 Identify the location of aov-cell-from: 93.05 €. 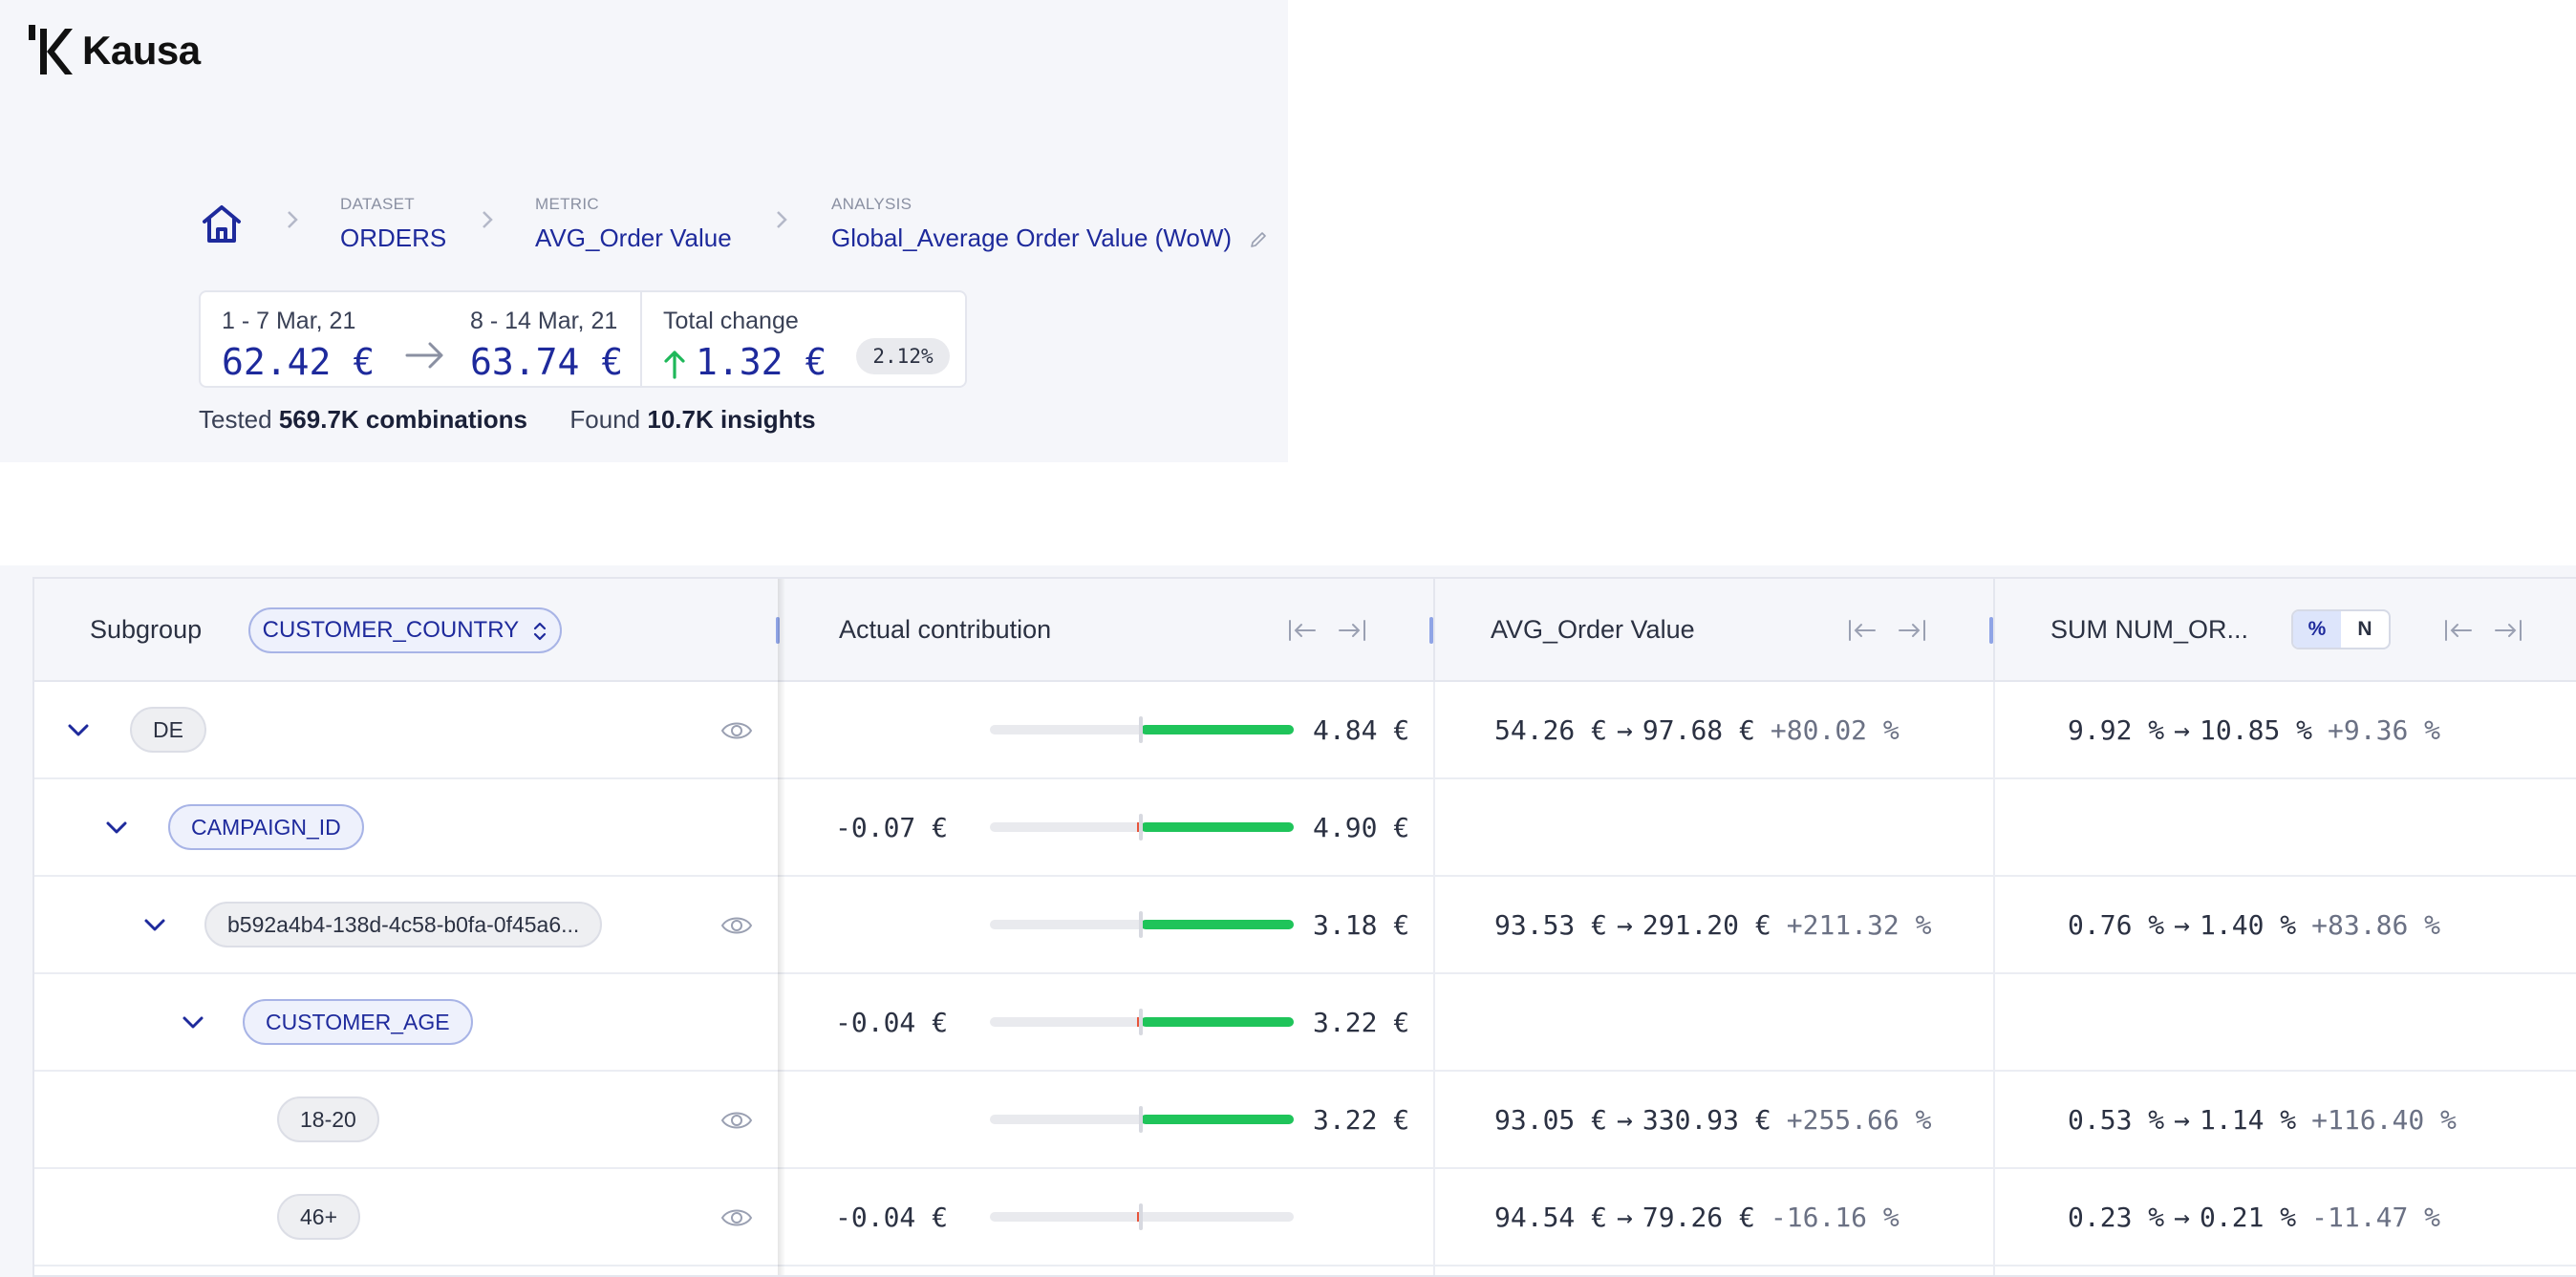
(1551, 1120).